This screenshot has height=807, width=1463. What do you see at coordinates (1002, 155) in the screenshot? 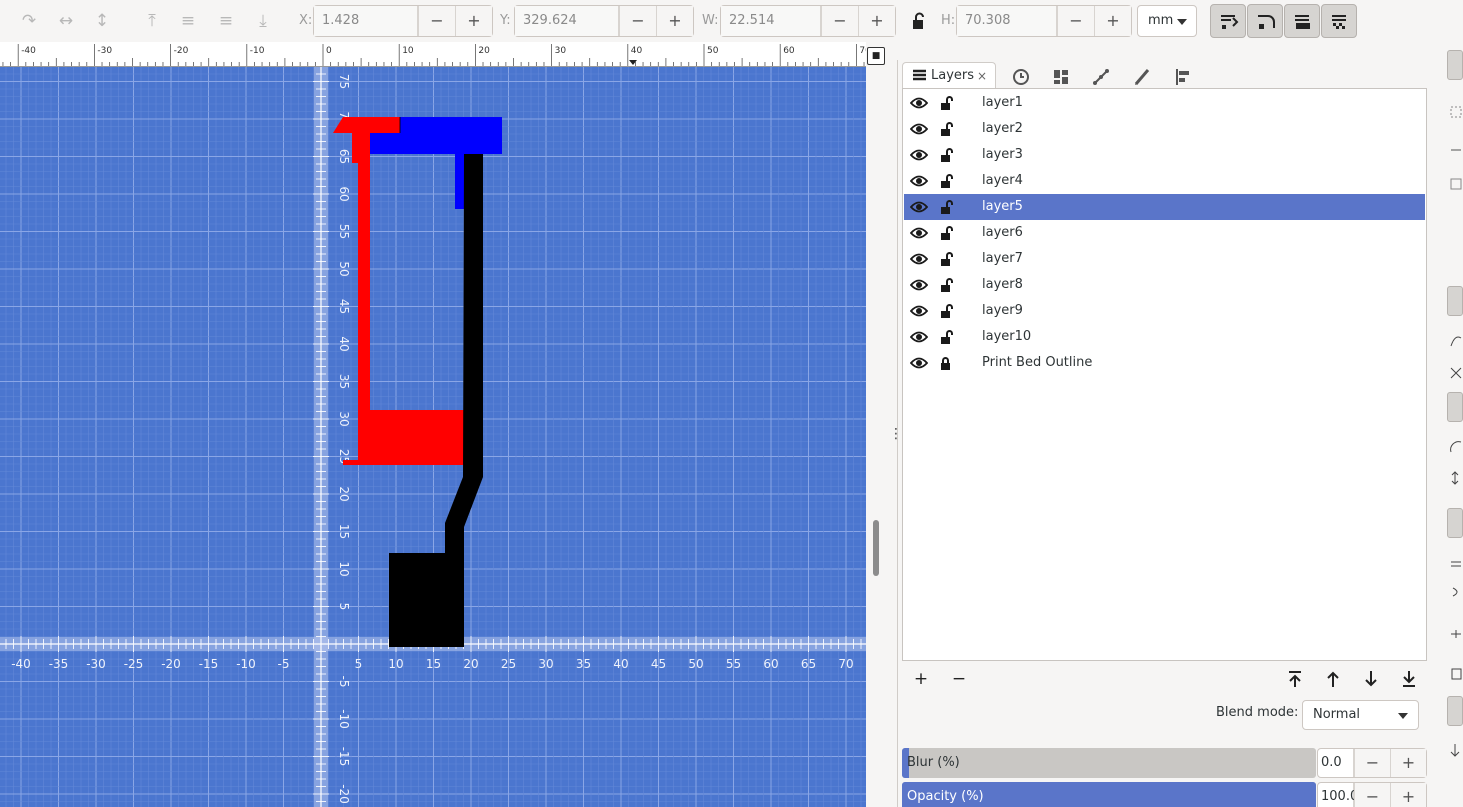
I see `layer-name: layer3` at bounding box center [1002, 155].